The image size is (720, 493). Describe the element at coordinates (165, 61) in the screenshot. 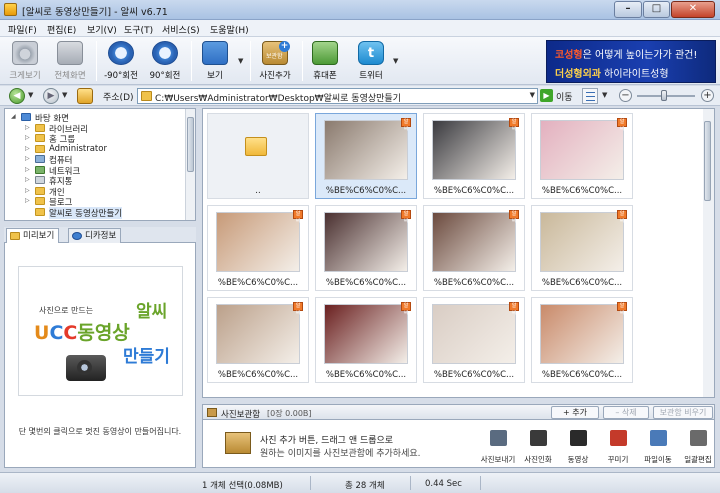

I see `rotate-right-button: 90°회전` at that location.